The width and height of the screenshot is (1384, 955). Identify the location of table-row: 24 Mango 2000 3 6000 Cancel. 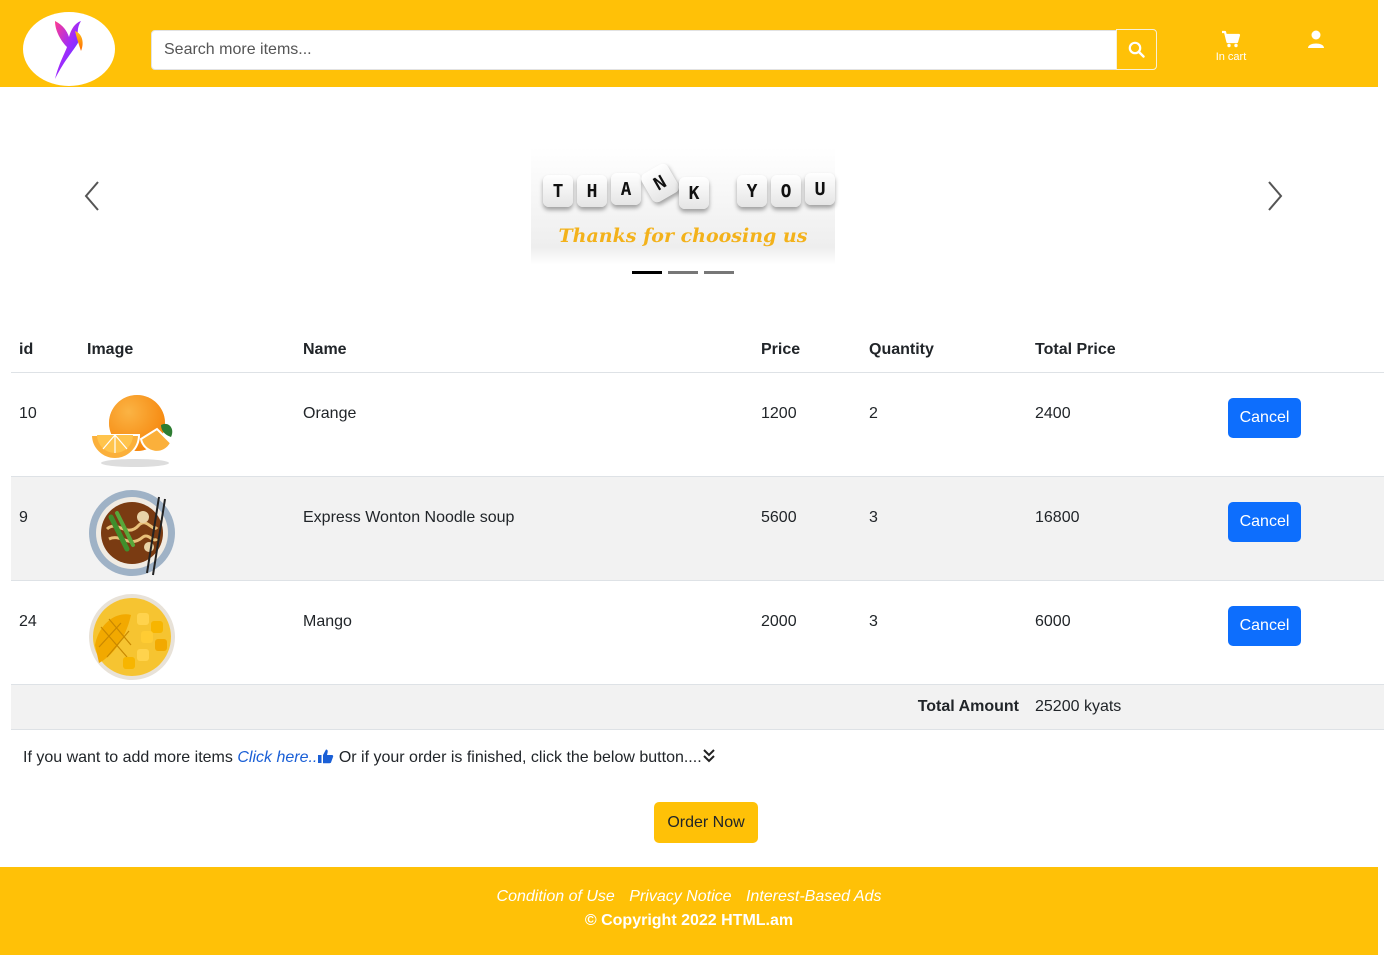
(697, 632).